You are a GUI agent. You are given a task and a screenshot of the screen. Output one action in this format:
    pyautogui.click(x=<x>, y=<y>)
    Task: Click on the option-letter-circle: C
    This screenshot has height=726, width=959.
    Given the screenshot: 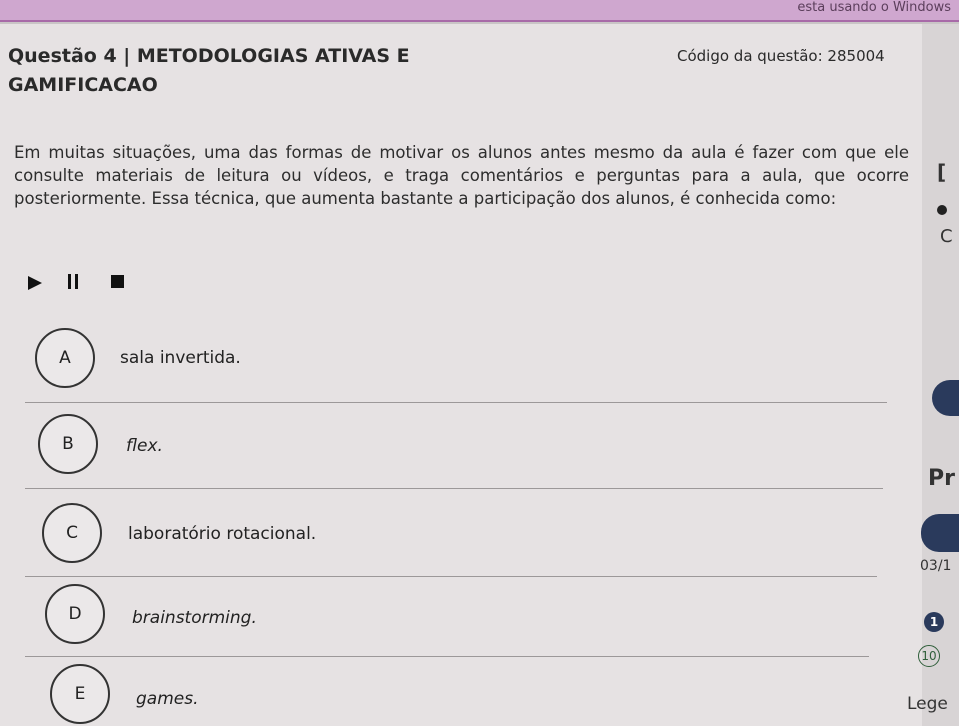 What is the action you would take?
    pyautogui.click(x=72, y=533)
    